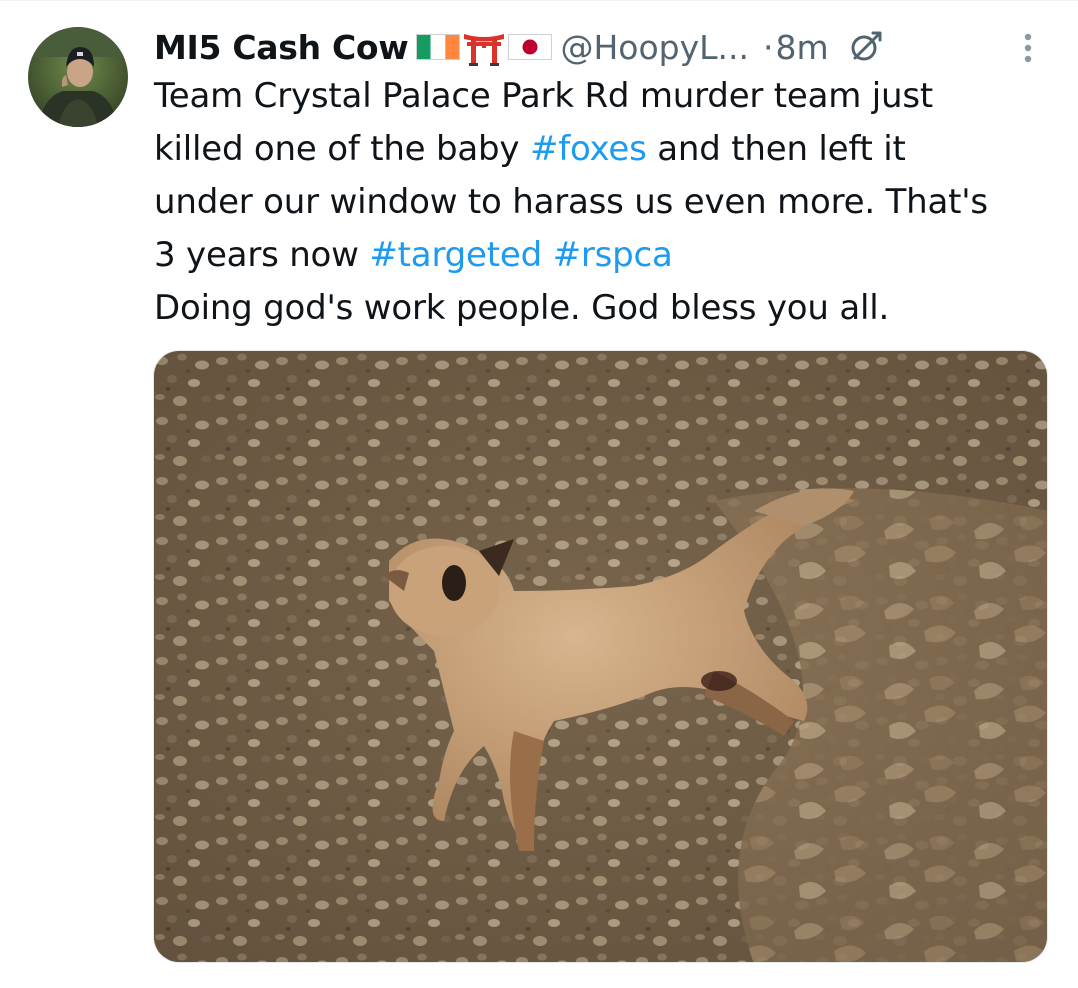 The height and width of the screenshot is (988, 1078). Describe the element at coordinates (866, 47) in the screenshot. I see `edited-icon` at that location.